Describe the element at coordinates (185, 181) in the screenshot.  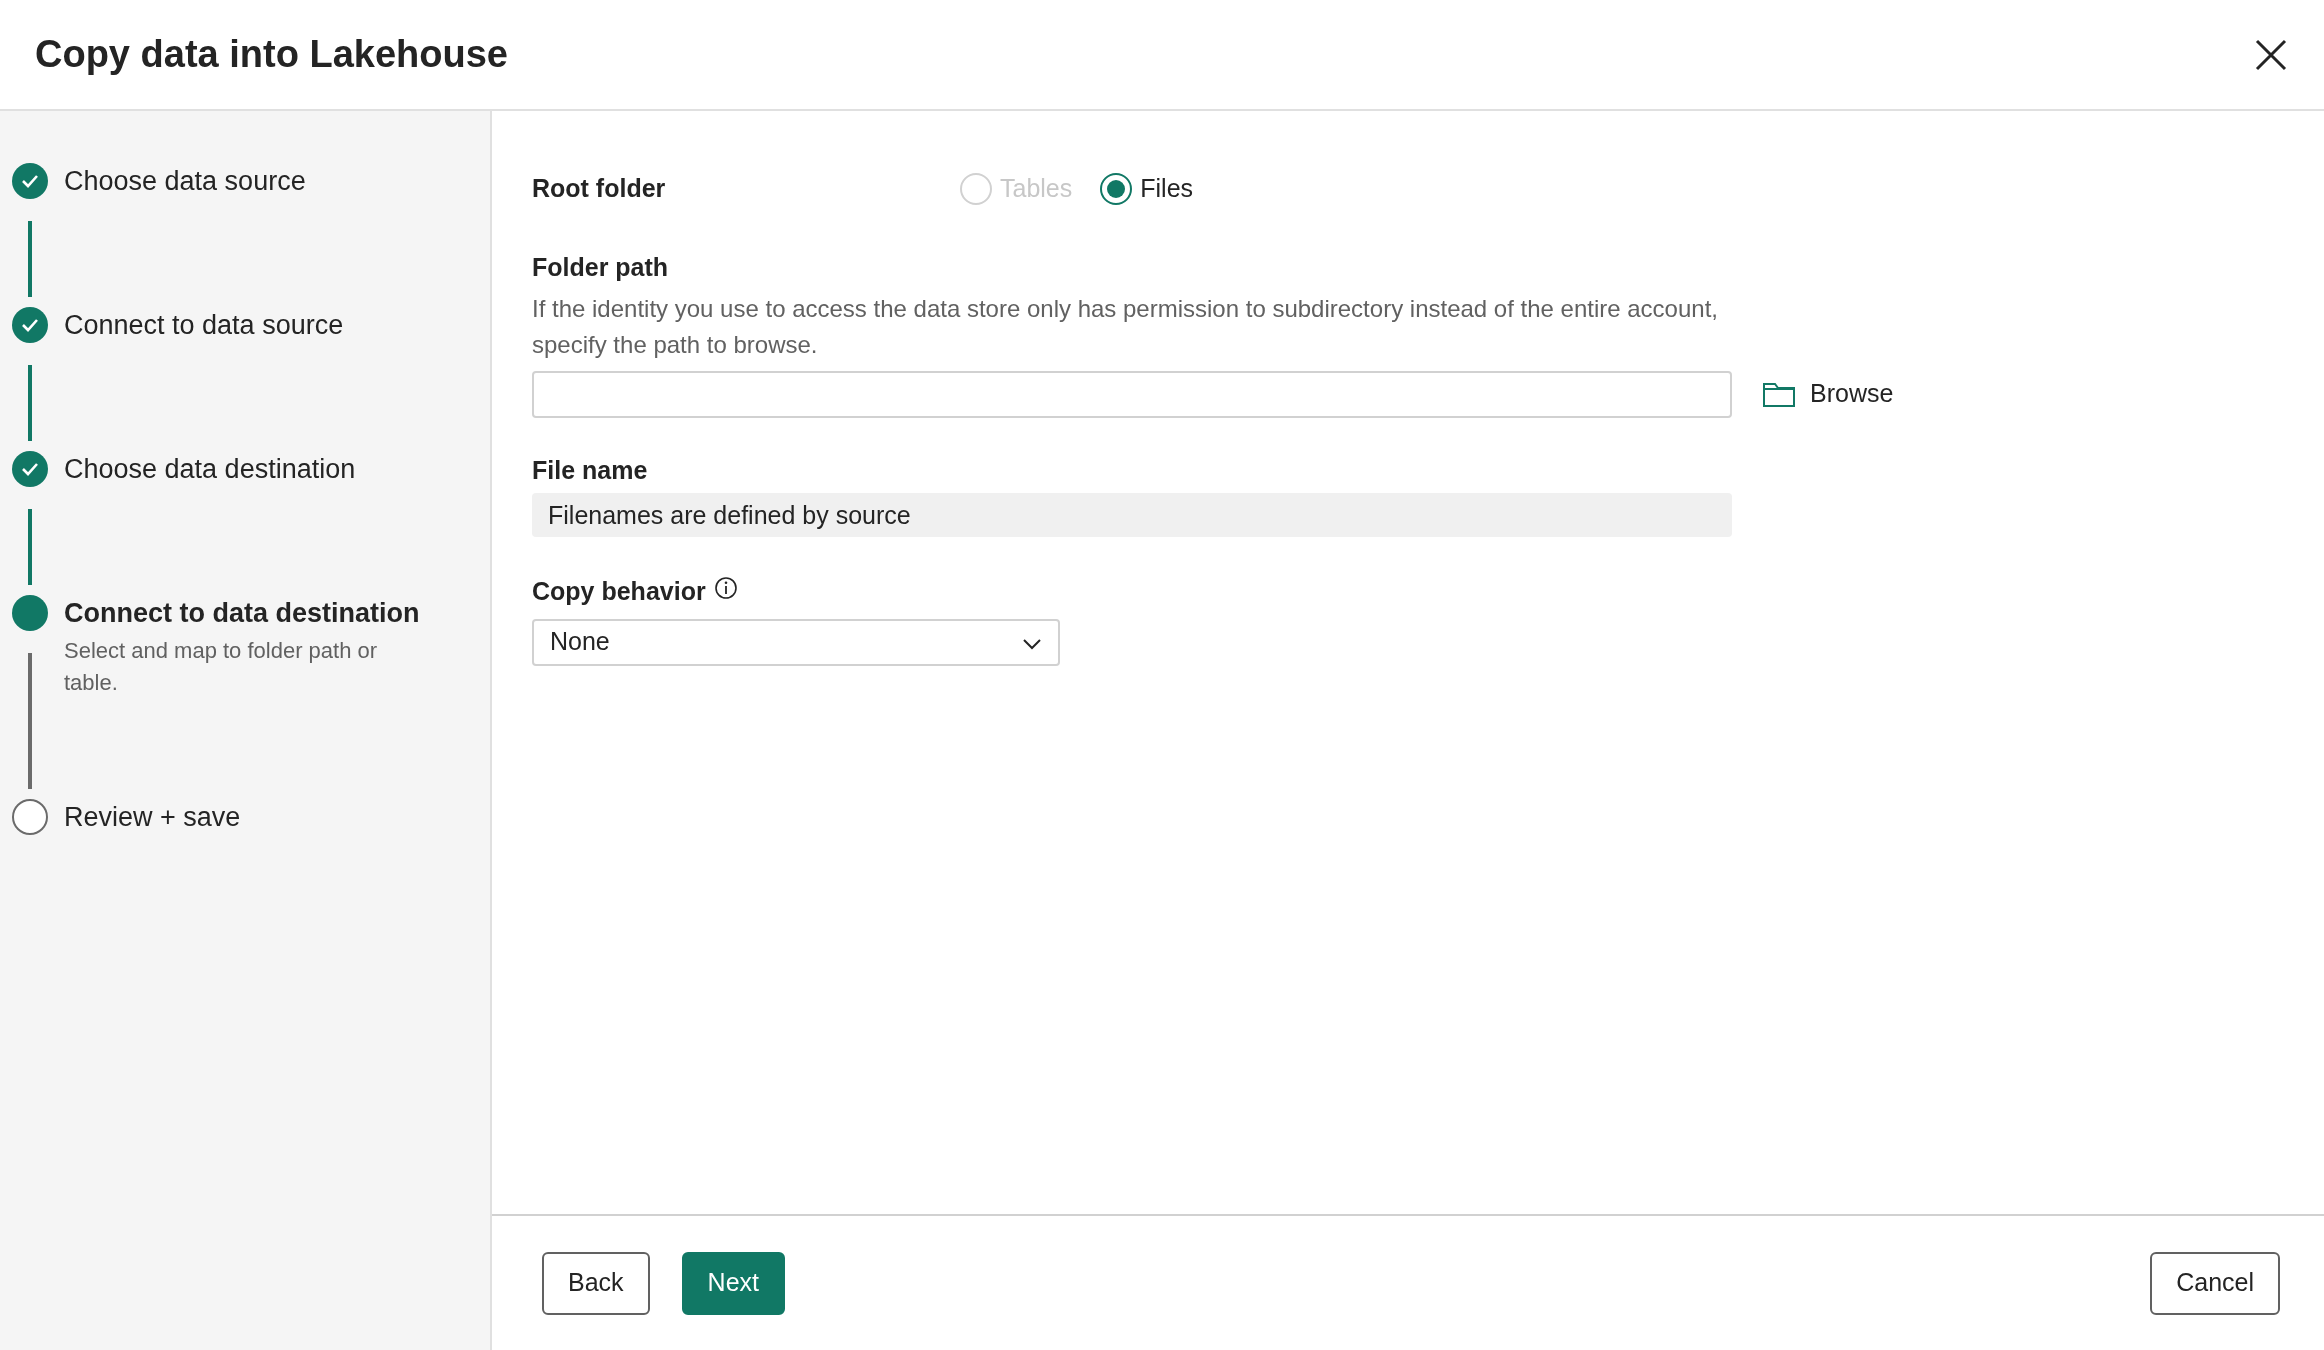
I see `step-label: Choose data source` at that location.